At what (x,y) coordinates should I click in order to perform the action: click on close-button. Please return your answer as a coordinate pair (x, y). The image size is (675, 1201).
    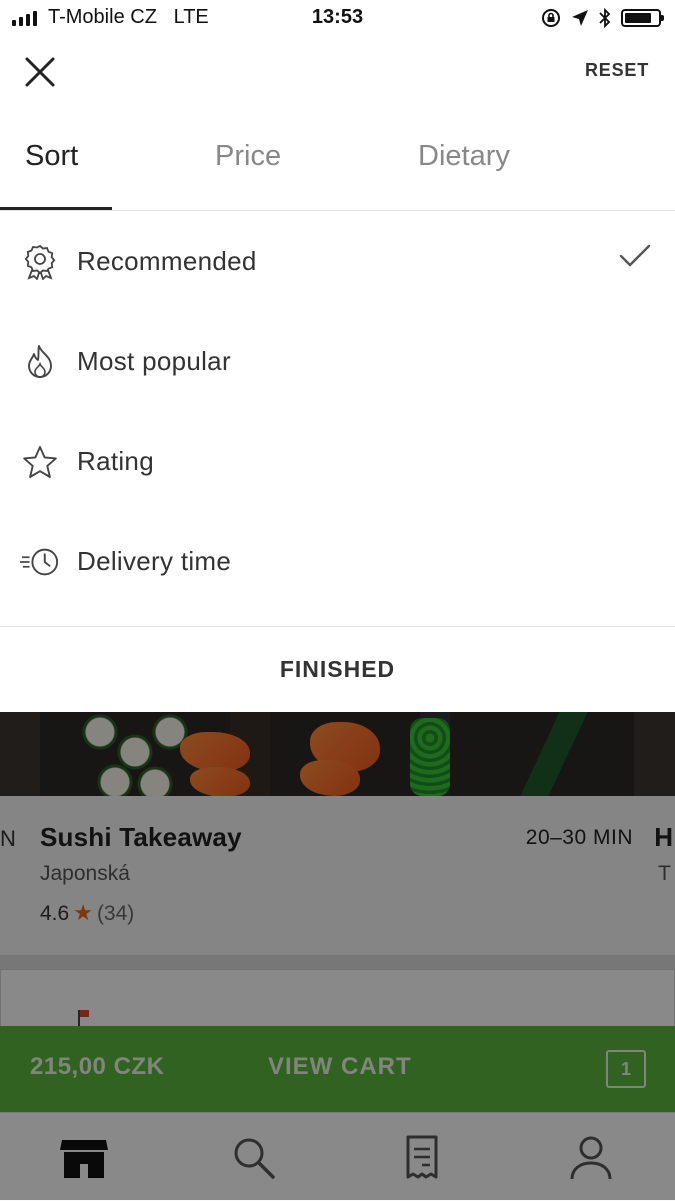
    Looking at the image, I should click on (40, 72).